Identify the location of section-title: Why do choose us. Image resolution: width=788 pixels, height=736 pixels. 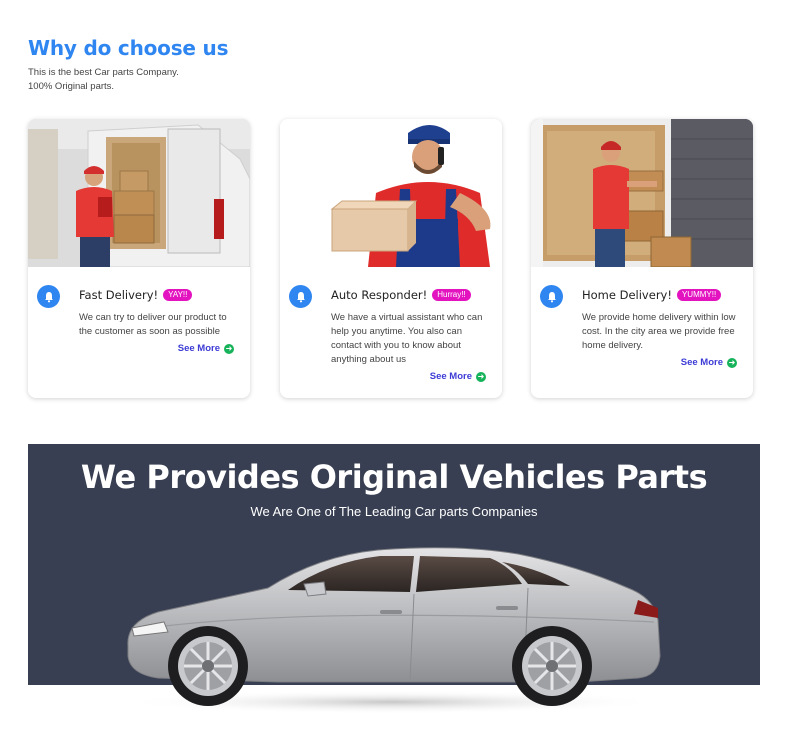
(128, 48).